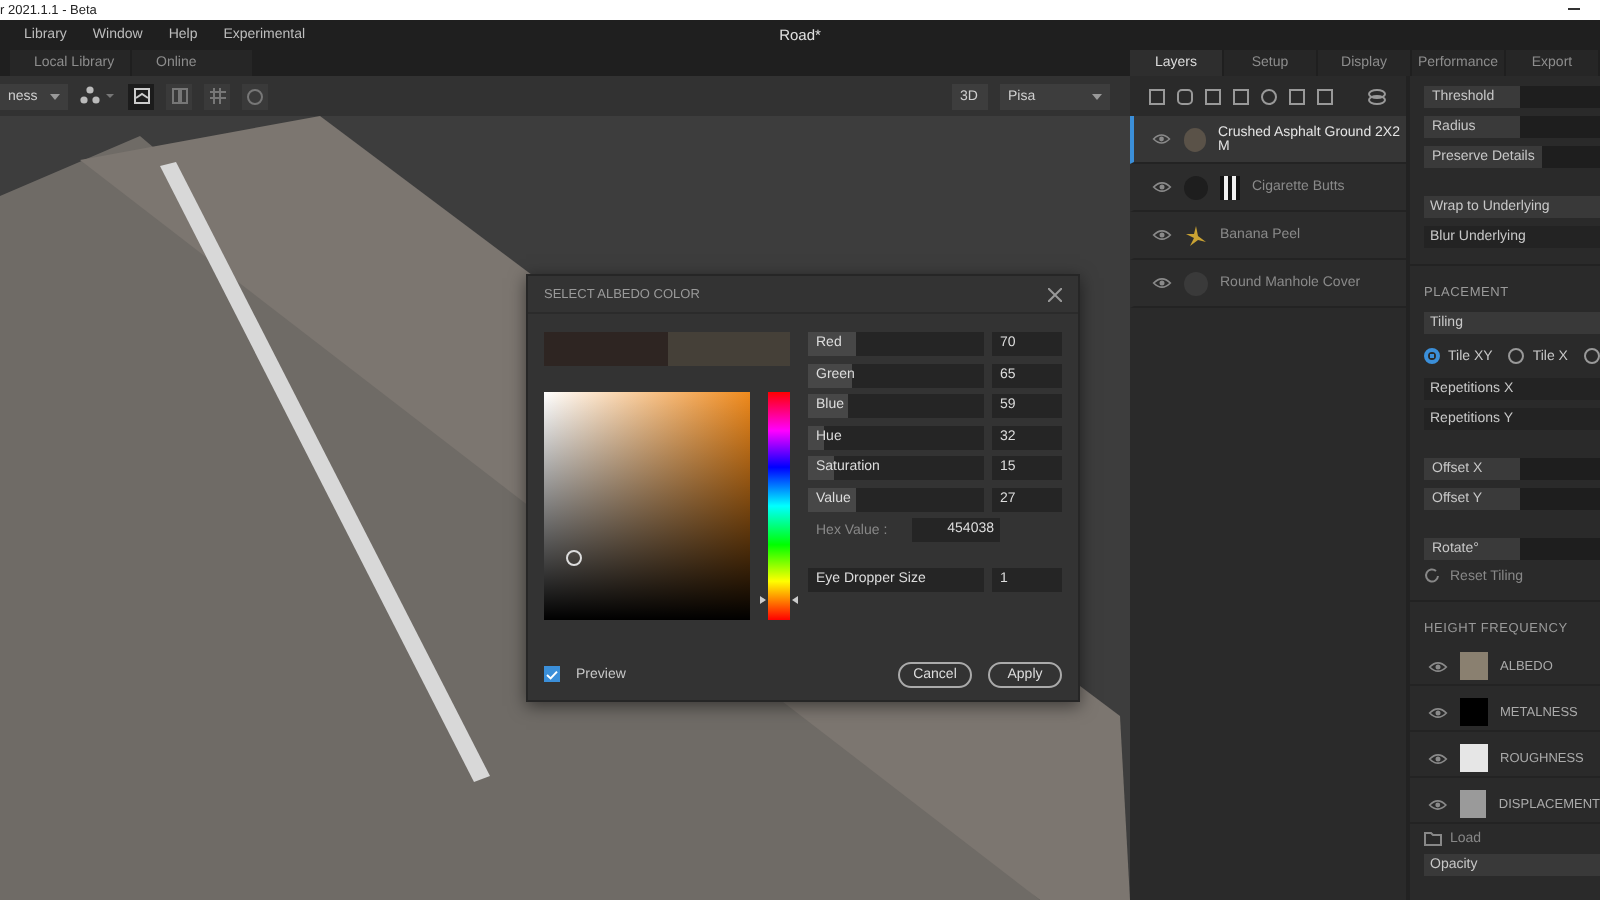 The width and height of the screenshot is (1600, 900). I want to click on single-view-icon, so click(141, 96).